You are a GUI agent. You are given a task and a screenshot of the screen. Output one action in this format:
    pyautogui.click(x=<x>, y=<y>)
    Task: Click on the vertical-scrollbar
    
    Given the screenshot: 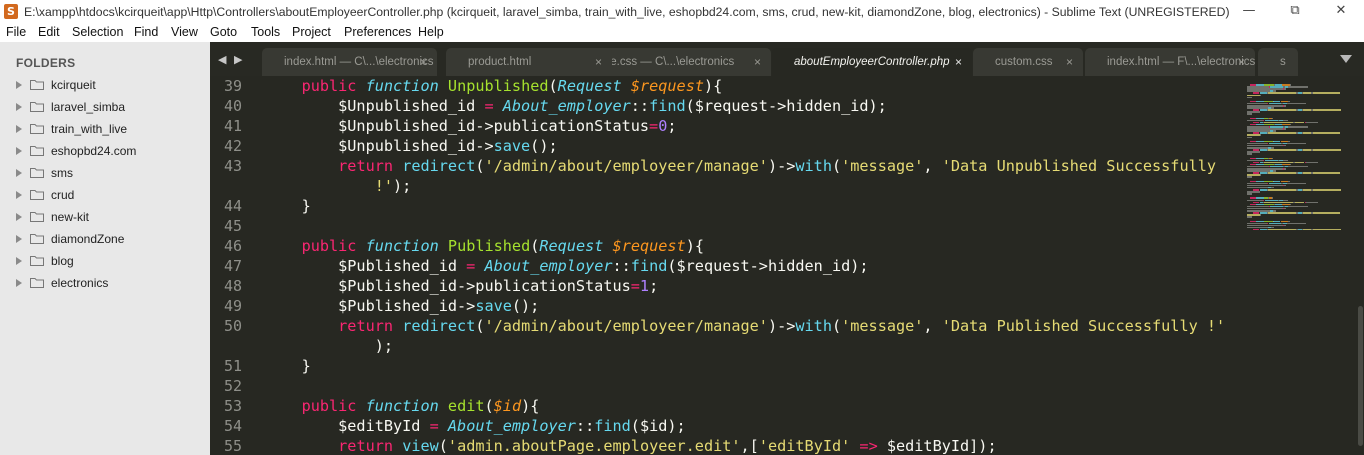 What is the action you would take?
    pyautogui.click(x=1360, y=265)
    